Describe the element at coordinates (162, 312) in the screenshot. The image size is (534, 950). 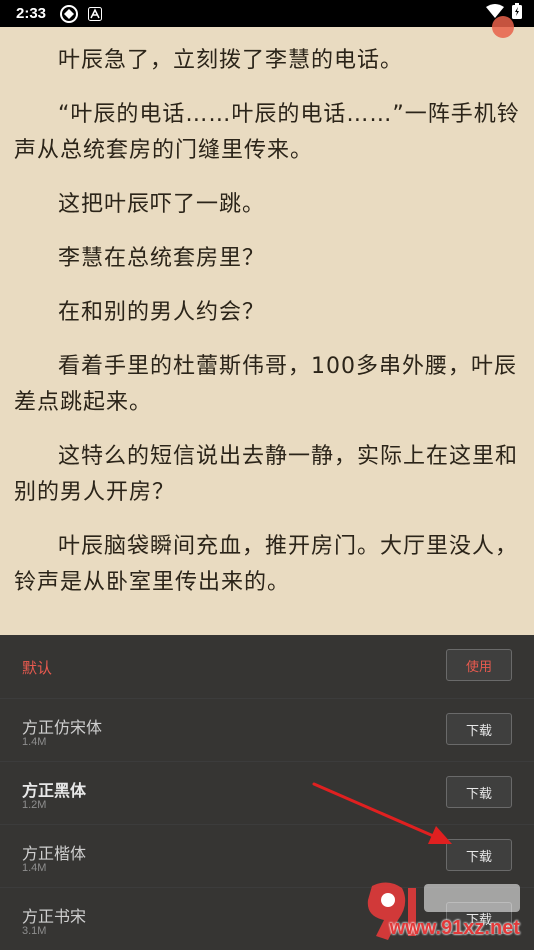
I see `paragraph: 在和别的男人约会？` at that location.